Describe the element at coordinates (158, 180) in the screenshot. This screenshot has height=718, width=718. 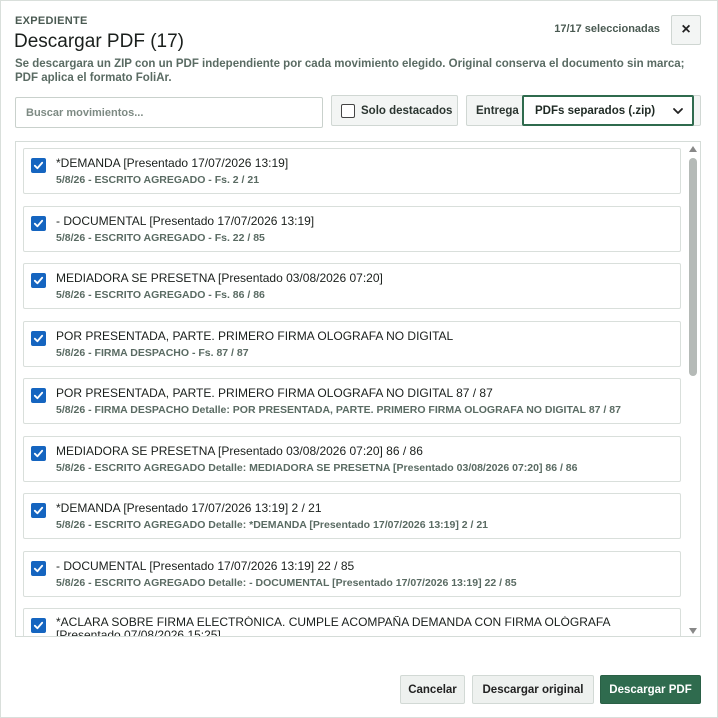
I see `item-subtitle: 5/8/26 - ESCRITO AGREGADO - Fs. 2 / 21` at that location.